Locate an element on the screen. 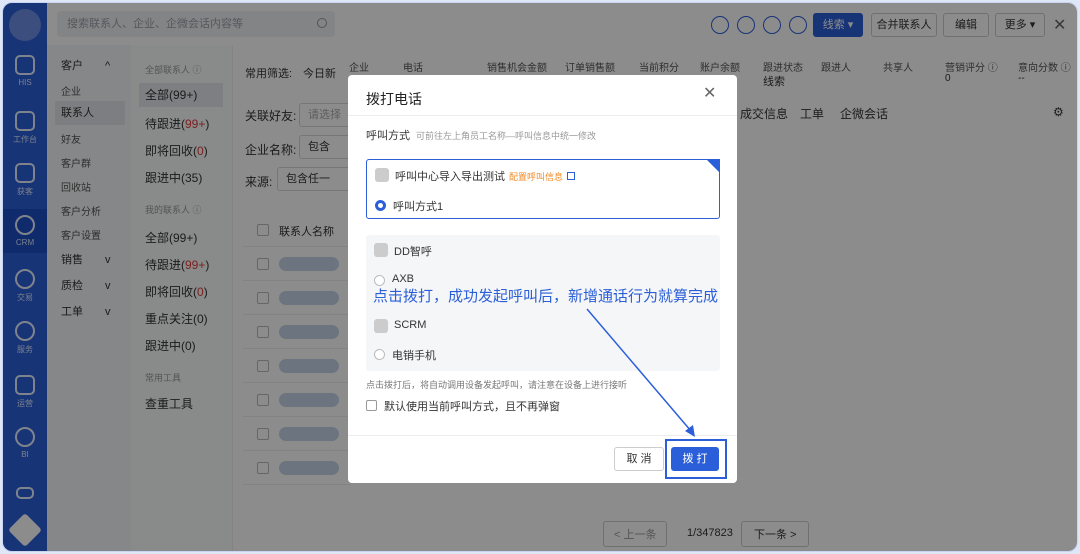 The height and width of the screenshot is (554, 1080). dial-highlight-box is located at coordinates (696, 459).